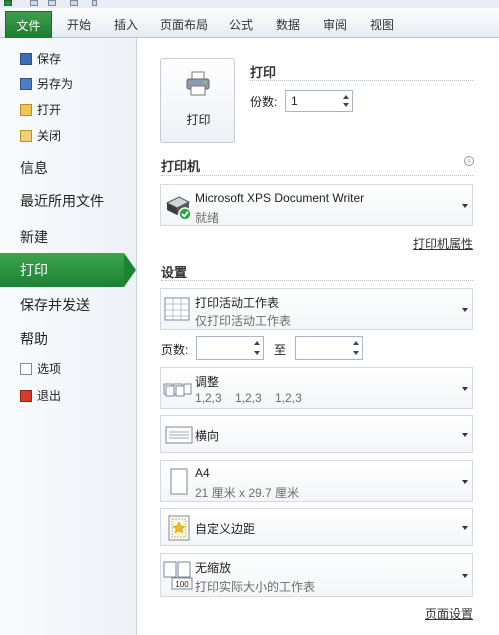 Image resolution: width=499 pixels, height=635 pixels. Describe the element at coordinates (178, 575) in the screenshot. I see `no-scaling-icon: 100` at that location.